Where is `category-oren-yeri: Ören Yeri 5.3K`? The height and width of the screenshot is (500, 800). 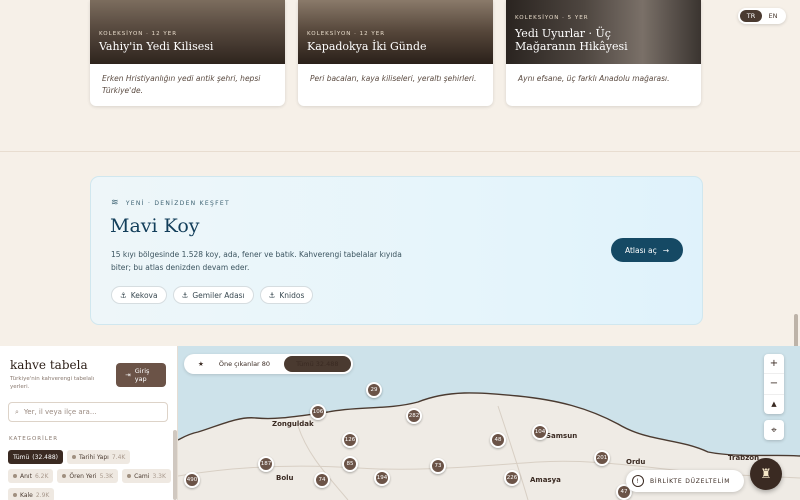
category-oren-yeri: Ören Yeri 5.3K is located at coordinates (88, 476).